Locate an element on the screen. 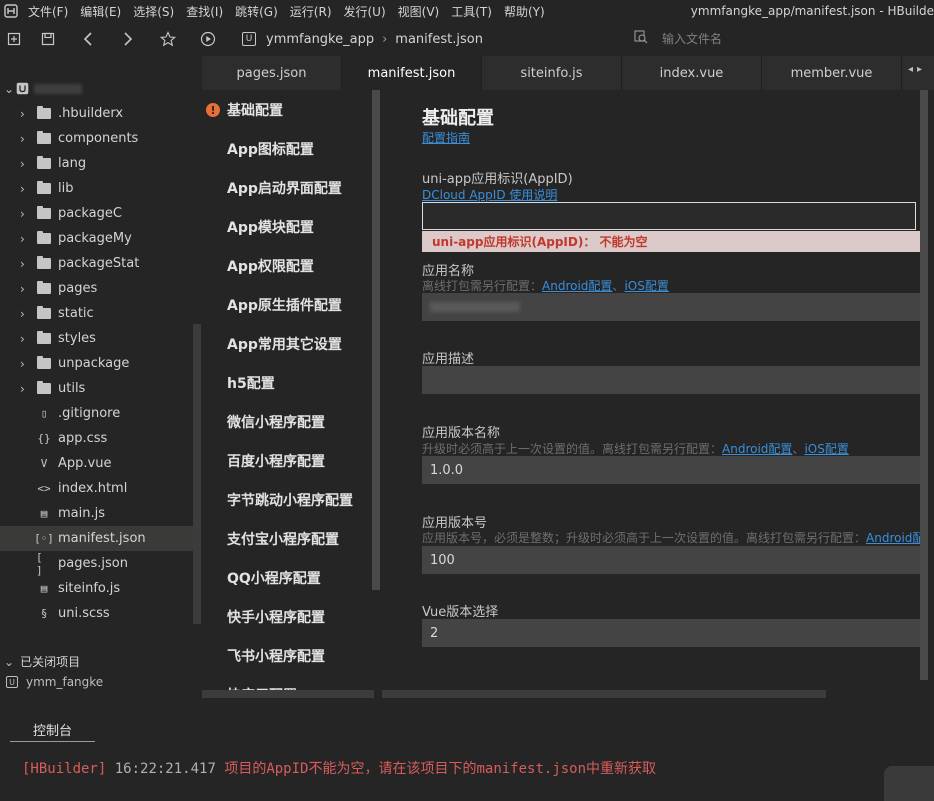 The image size is (934, 801). android-config-link: Android配 is located at coordinates (895, 538).